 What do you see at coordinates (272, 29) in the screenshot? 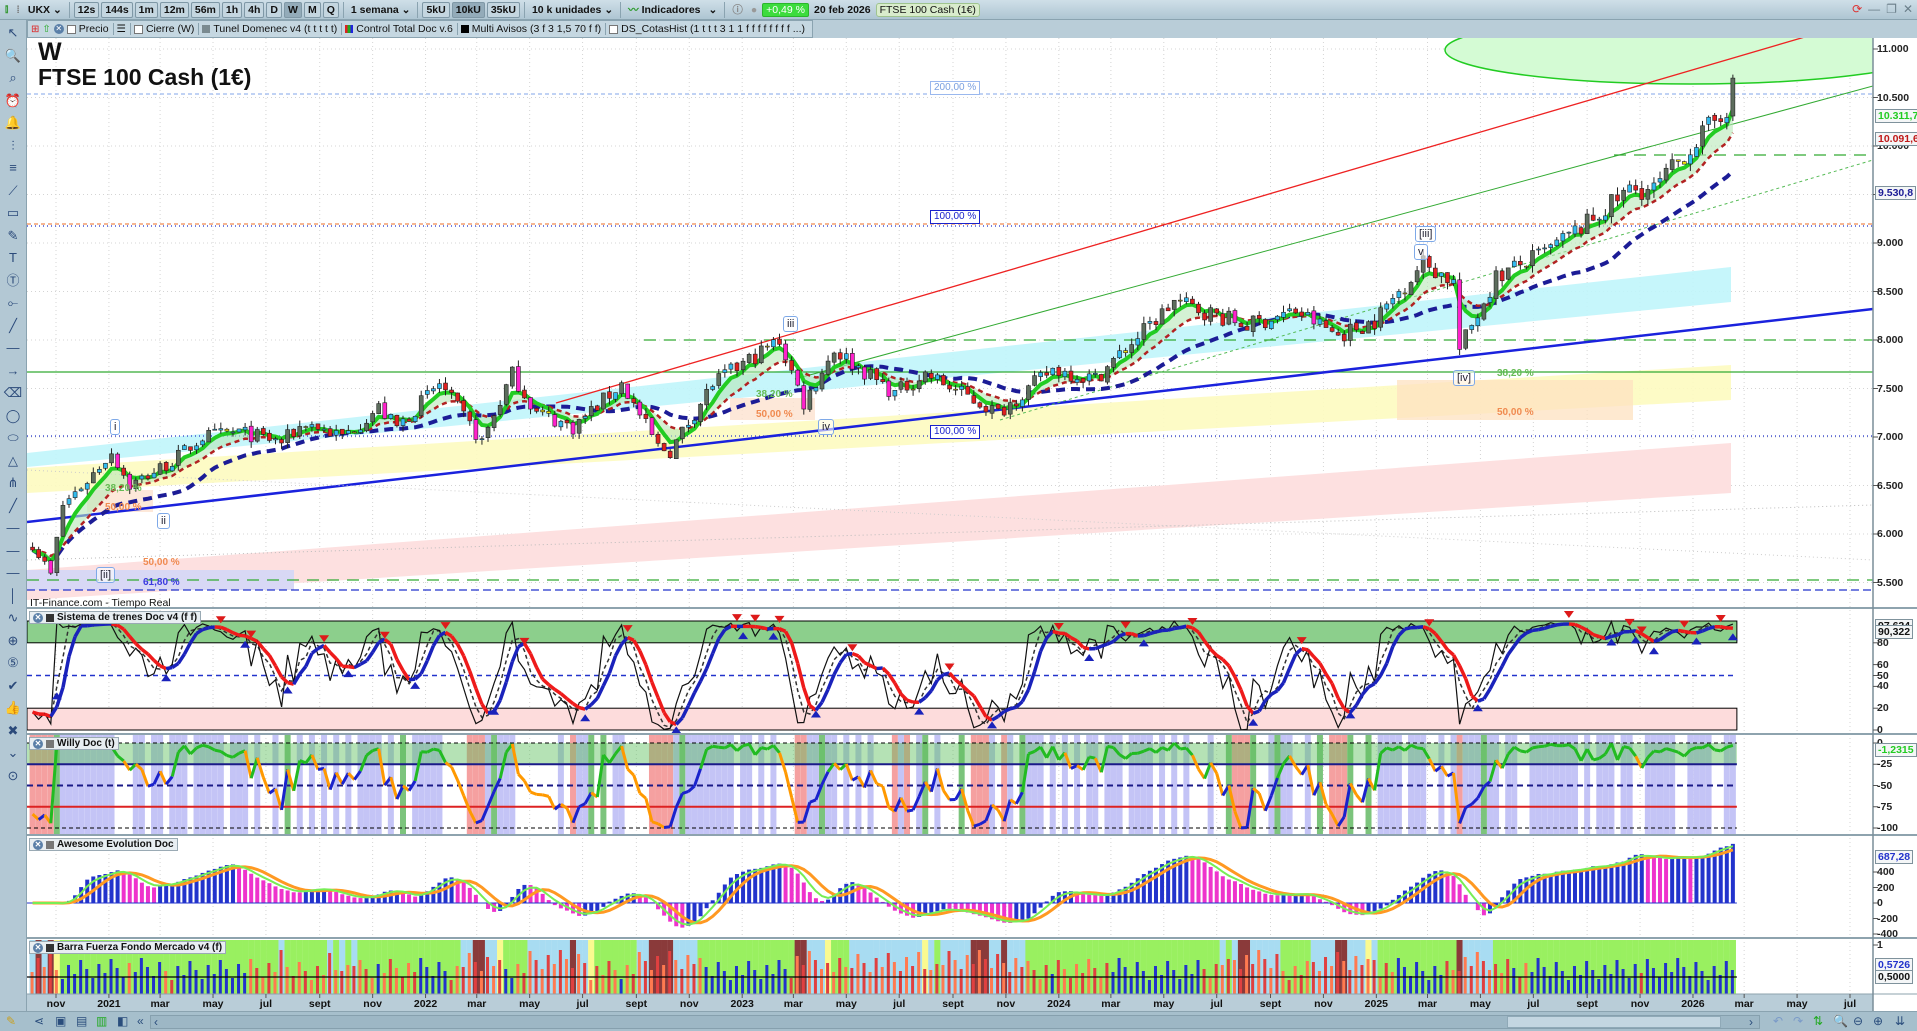
I see `legend-tunel: Tunel Domenec v4 (t t t t t)` at bounding box center [272, 29].